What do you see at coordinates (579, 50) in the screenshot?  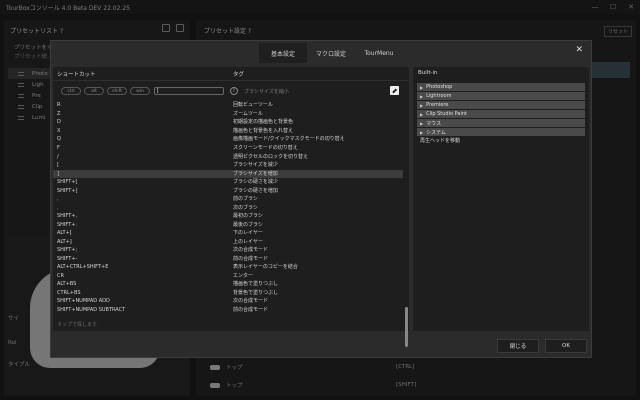 I see `close-icon: ✕` at bounding box center [579, 50].